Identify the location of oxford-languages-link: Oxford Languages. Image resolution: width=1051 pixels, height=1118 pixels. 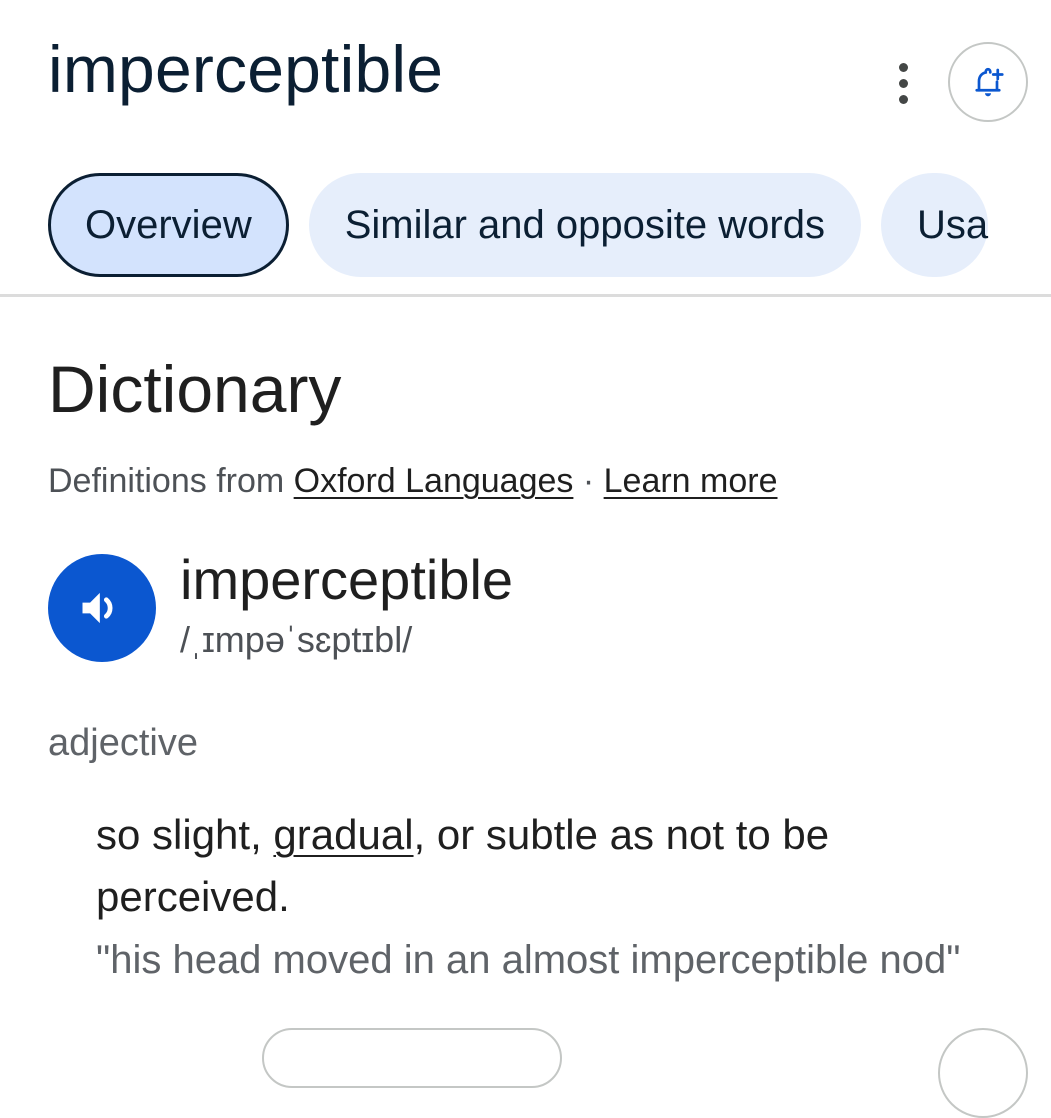
(434, 481).